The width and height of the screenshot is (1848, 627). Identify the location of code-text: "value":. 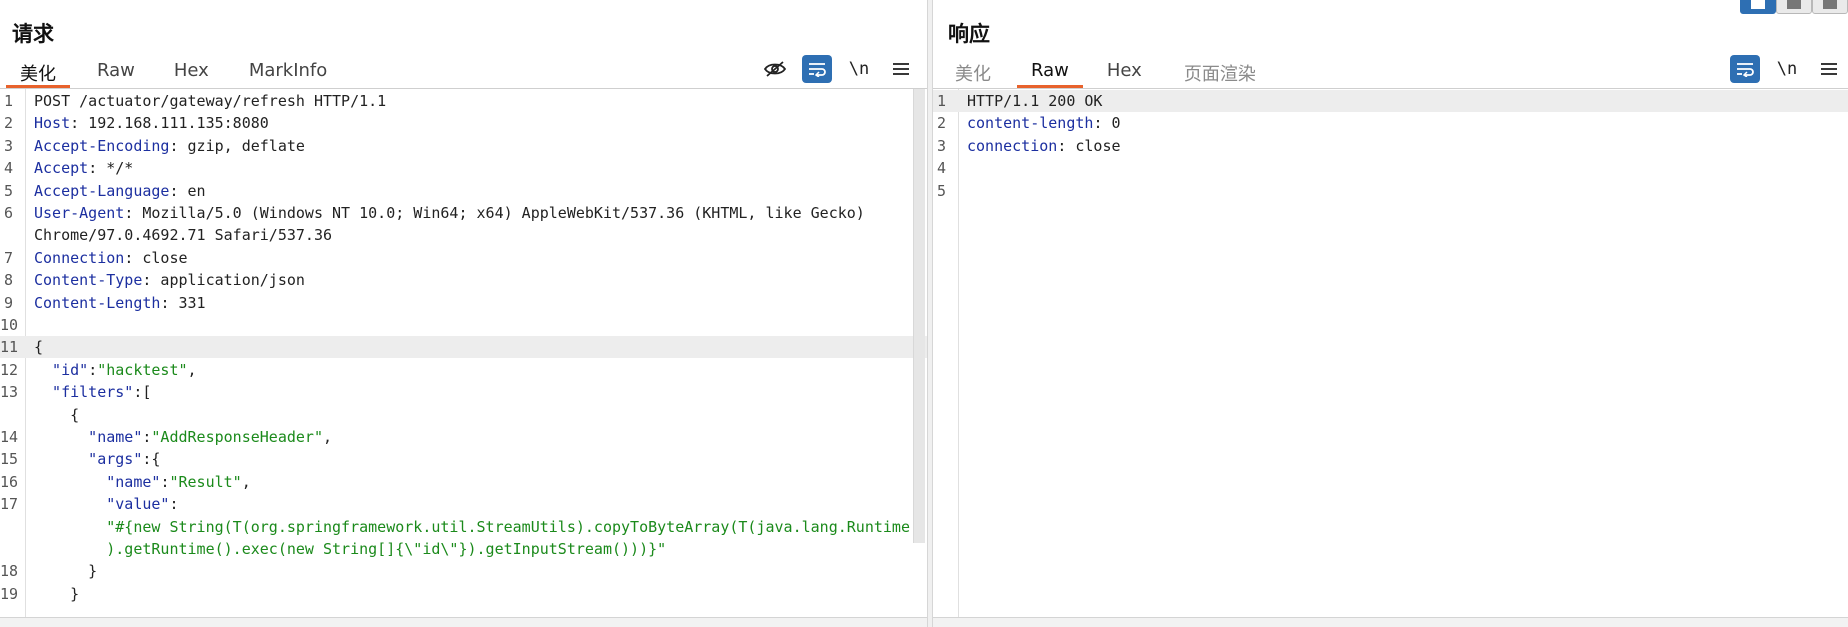
(480, 504).